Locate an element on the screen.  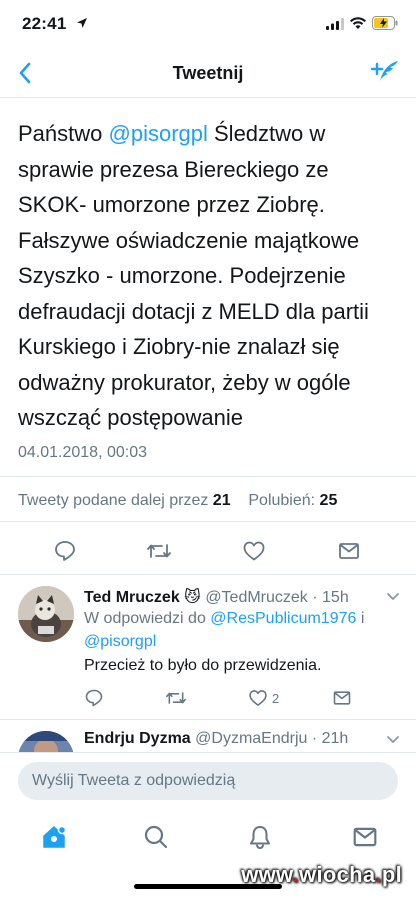
wifi-icon is located at coordinates (358, 23).